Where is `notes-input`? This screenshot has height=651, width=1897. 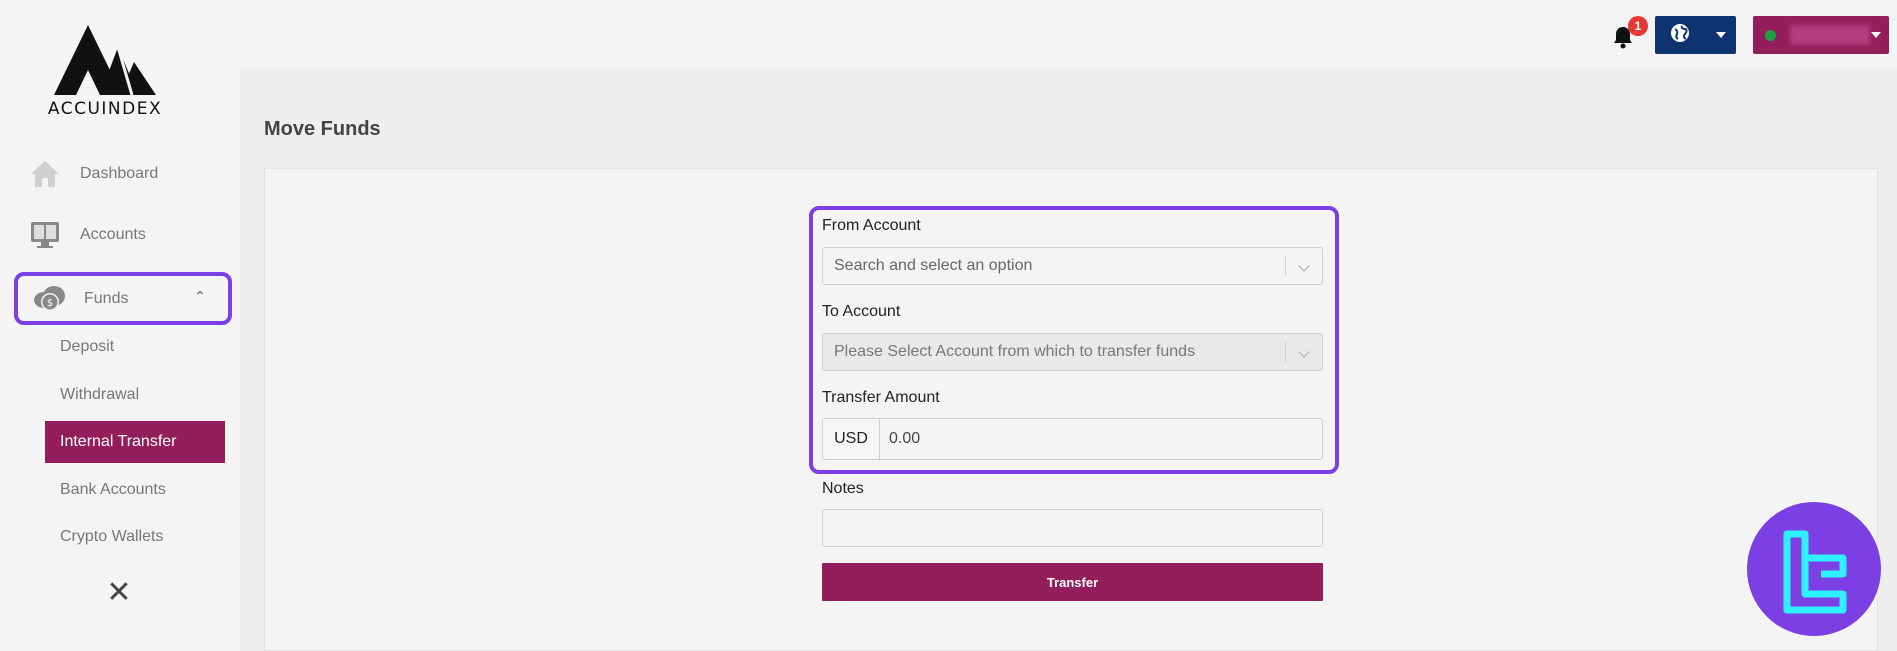
notes-input is located at coordinates (1072, 528).